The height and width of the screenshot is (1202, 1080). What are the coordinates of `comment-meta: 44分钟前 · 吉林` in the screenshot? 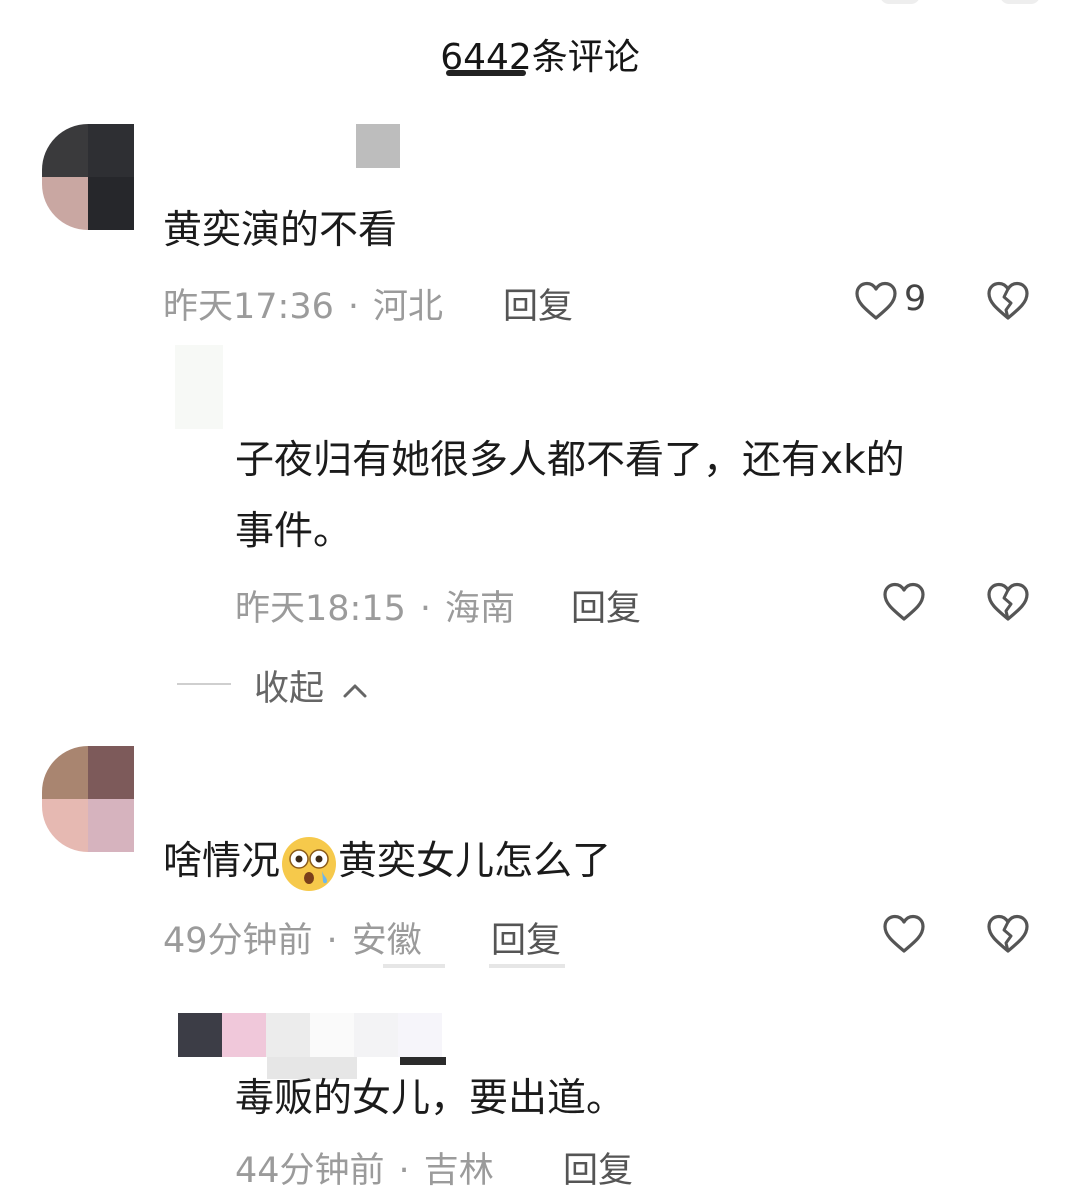 It's located at (364, 1167).